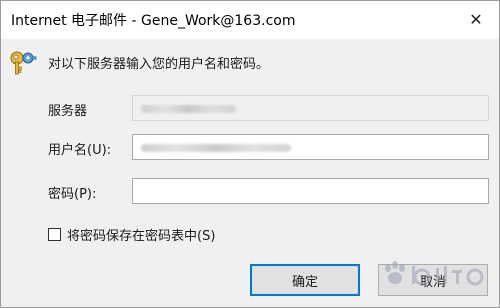 Image resolution: width=500 pixels, height=308 pixels. I want to click on ok-button: 确定, so click(305, 280).